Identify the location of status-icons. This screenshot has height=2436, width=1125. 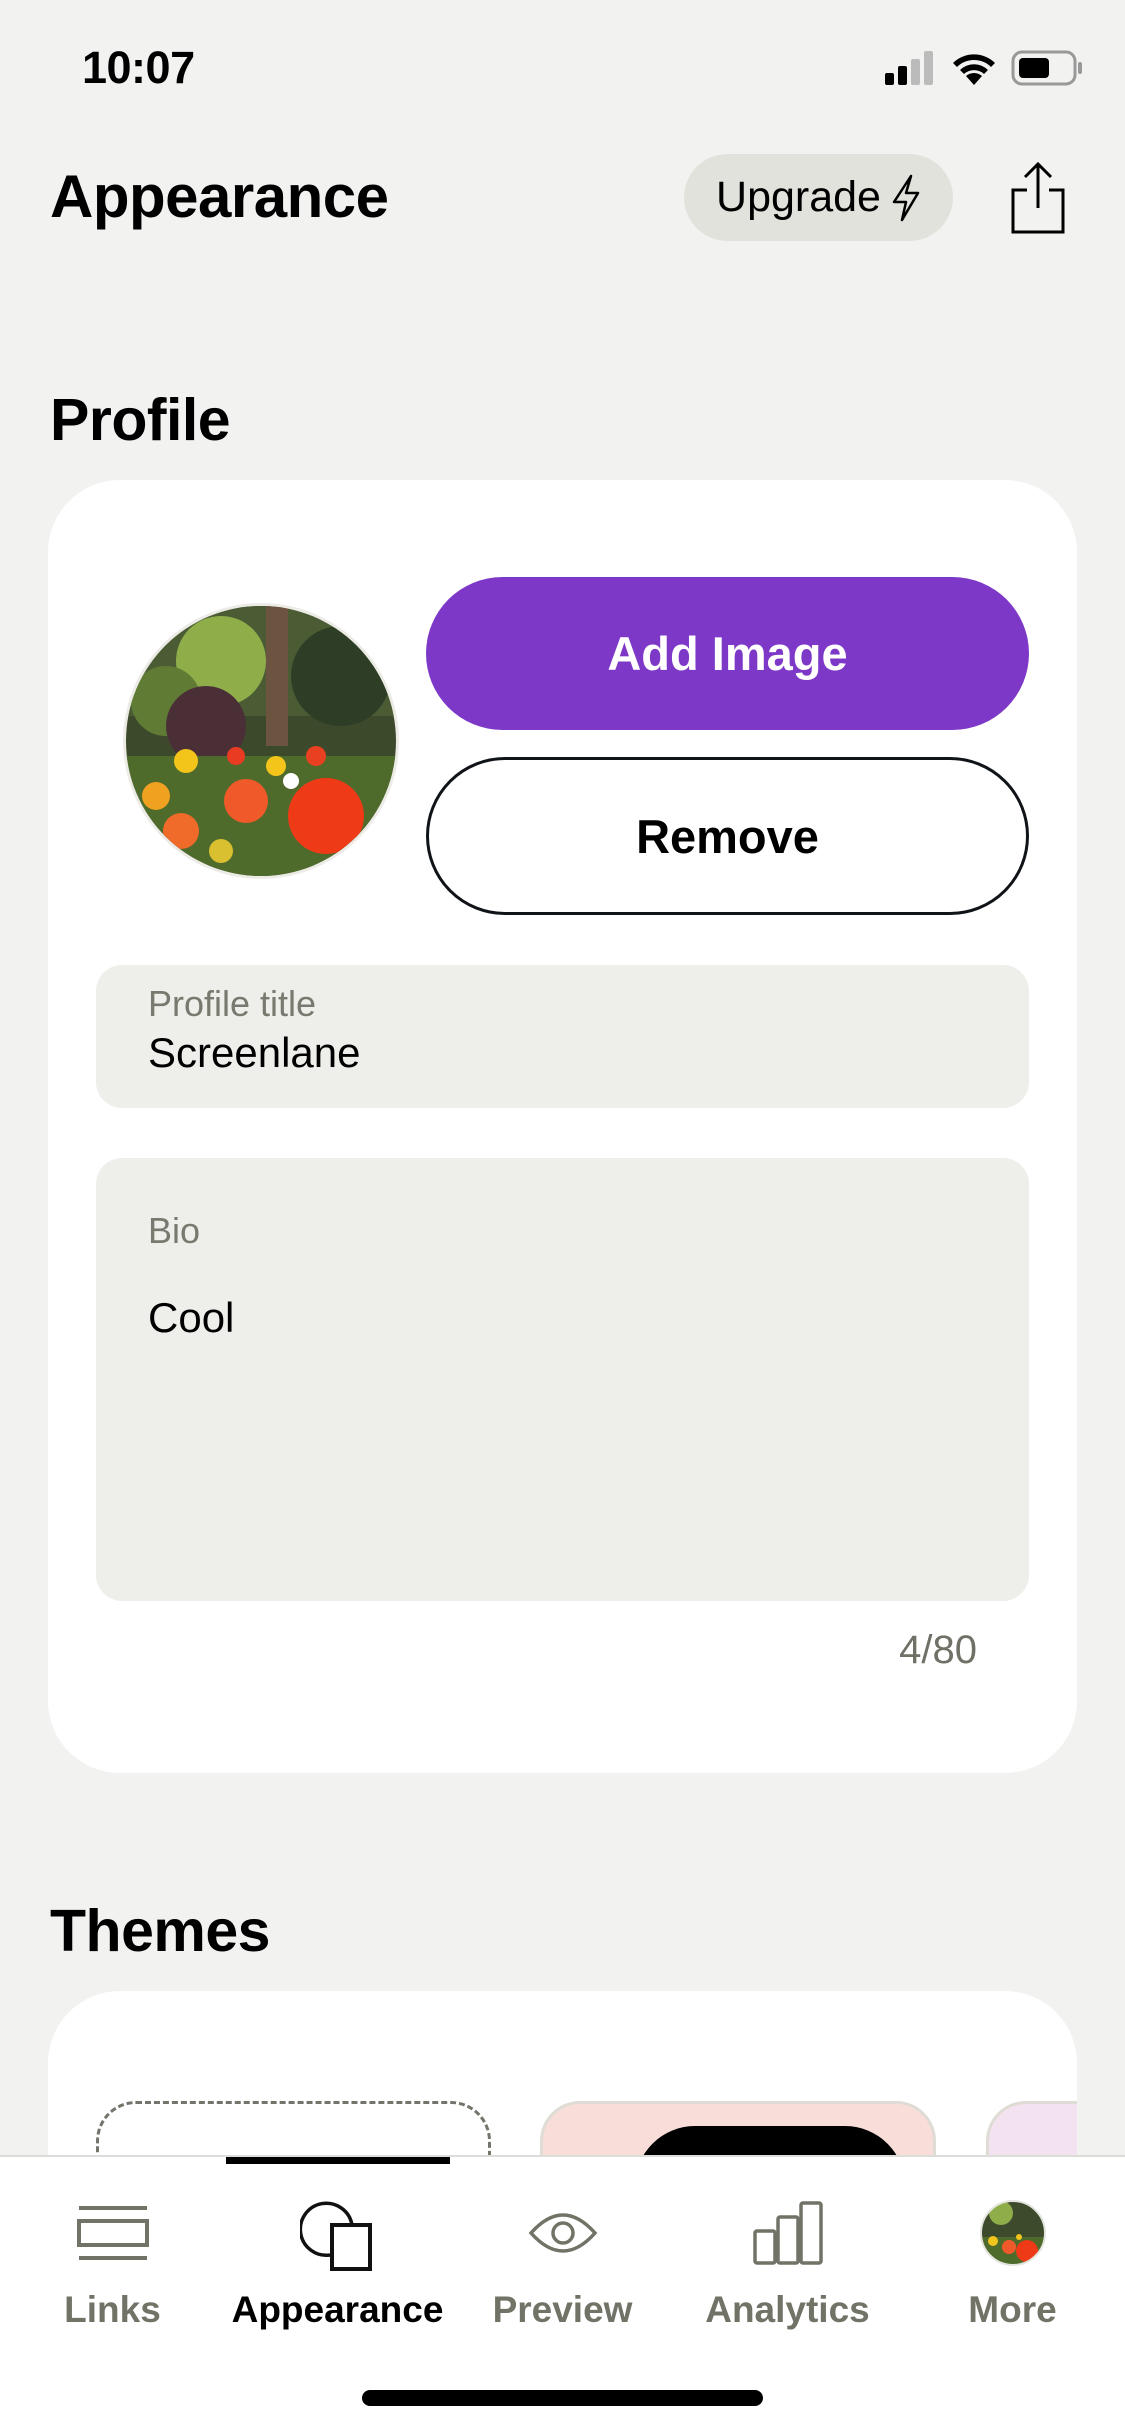
(984, 68).